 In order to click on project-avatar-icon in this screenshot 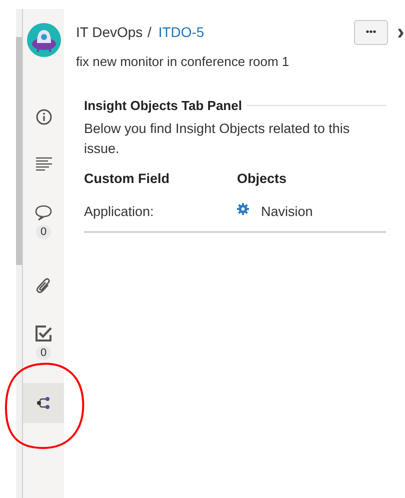, I will do `click(43, 40)`.